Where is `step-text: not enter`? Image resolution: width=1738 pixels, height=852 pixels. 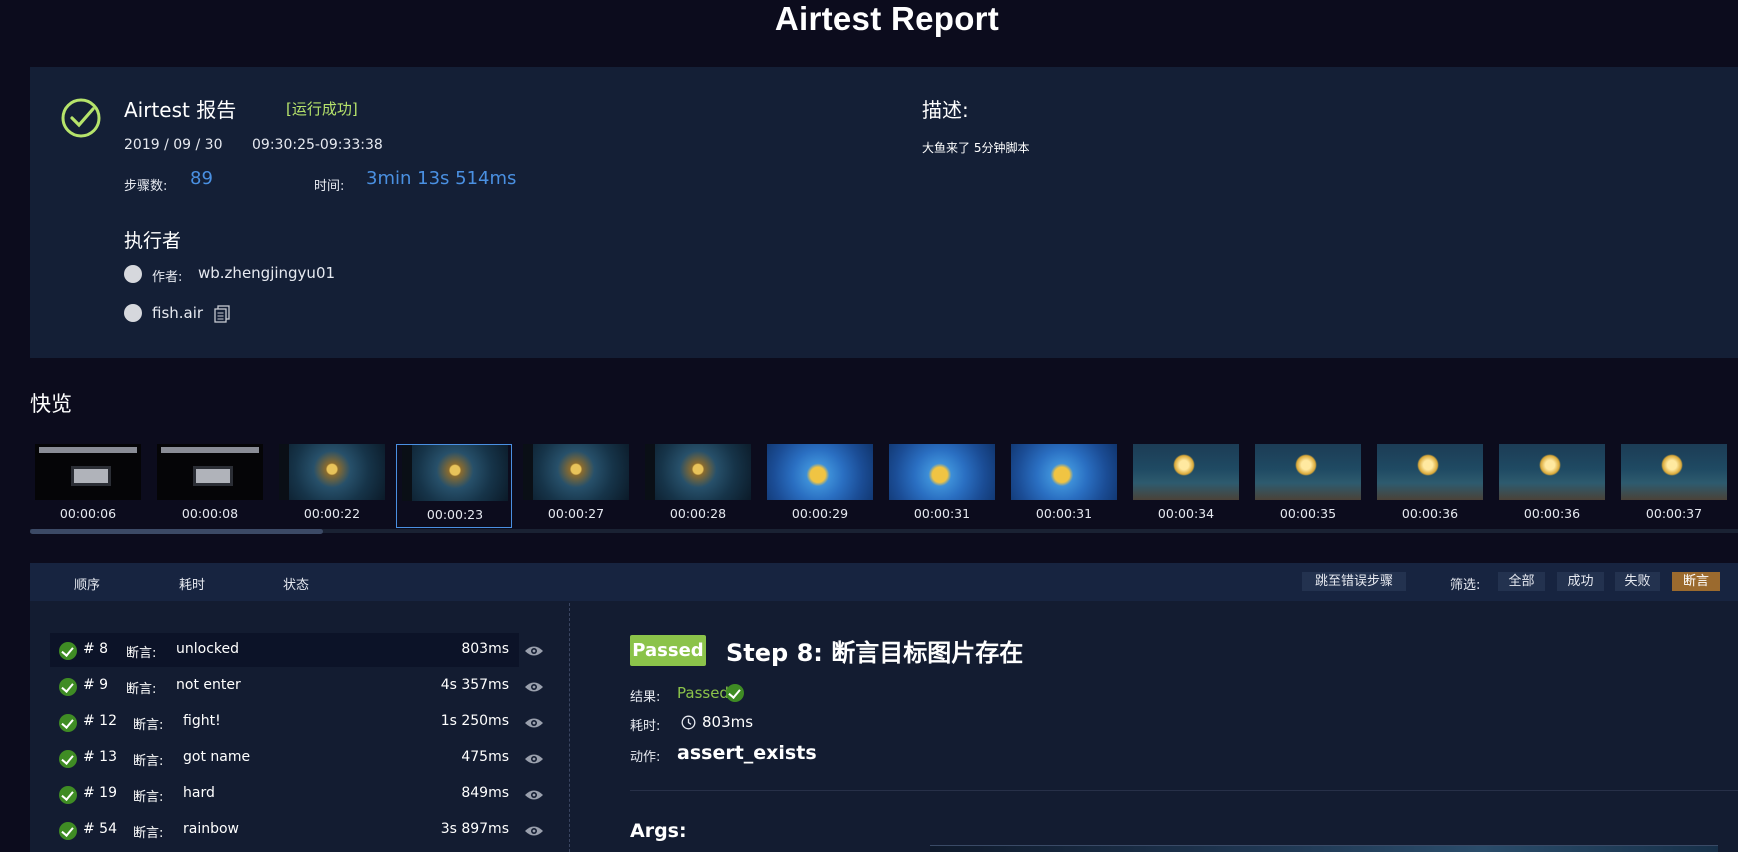
step-text: not enter is located at coordinates (208, 685).